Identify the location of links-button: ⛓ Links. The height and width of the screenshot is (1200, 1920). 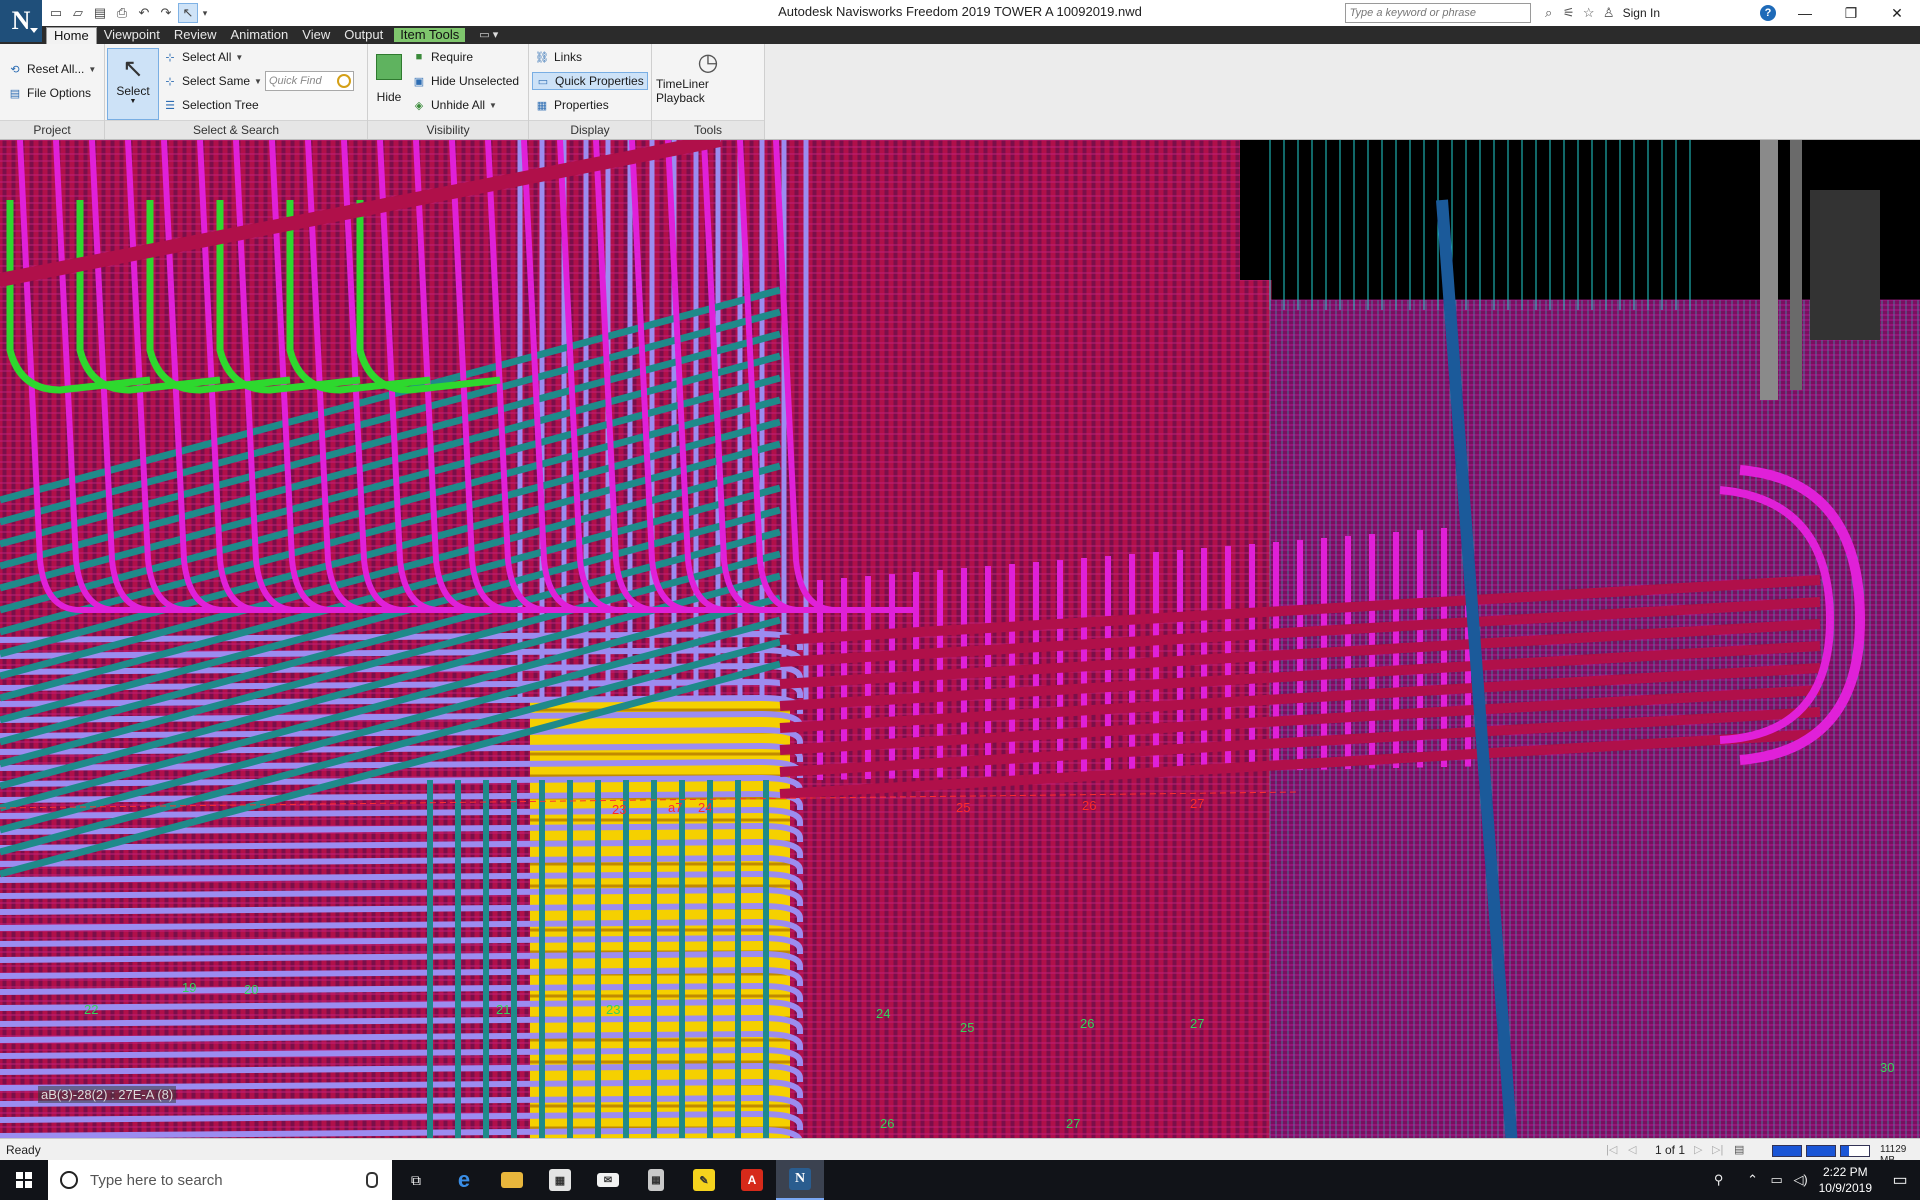
(558, 57).